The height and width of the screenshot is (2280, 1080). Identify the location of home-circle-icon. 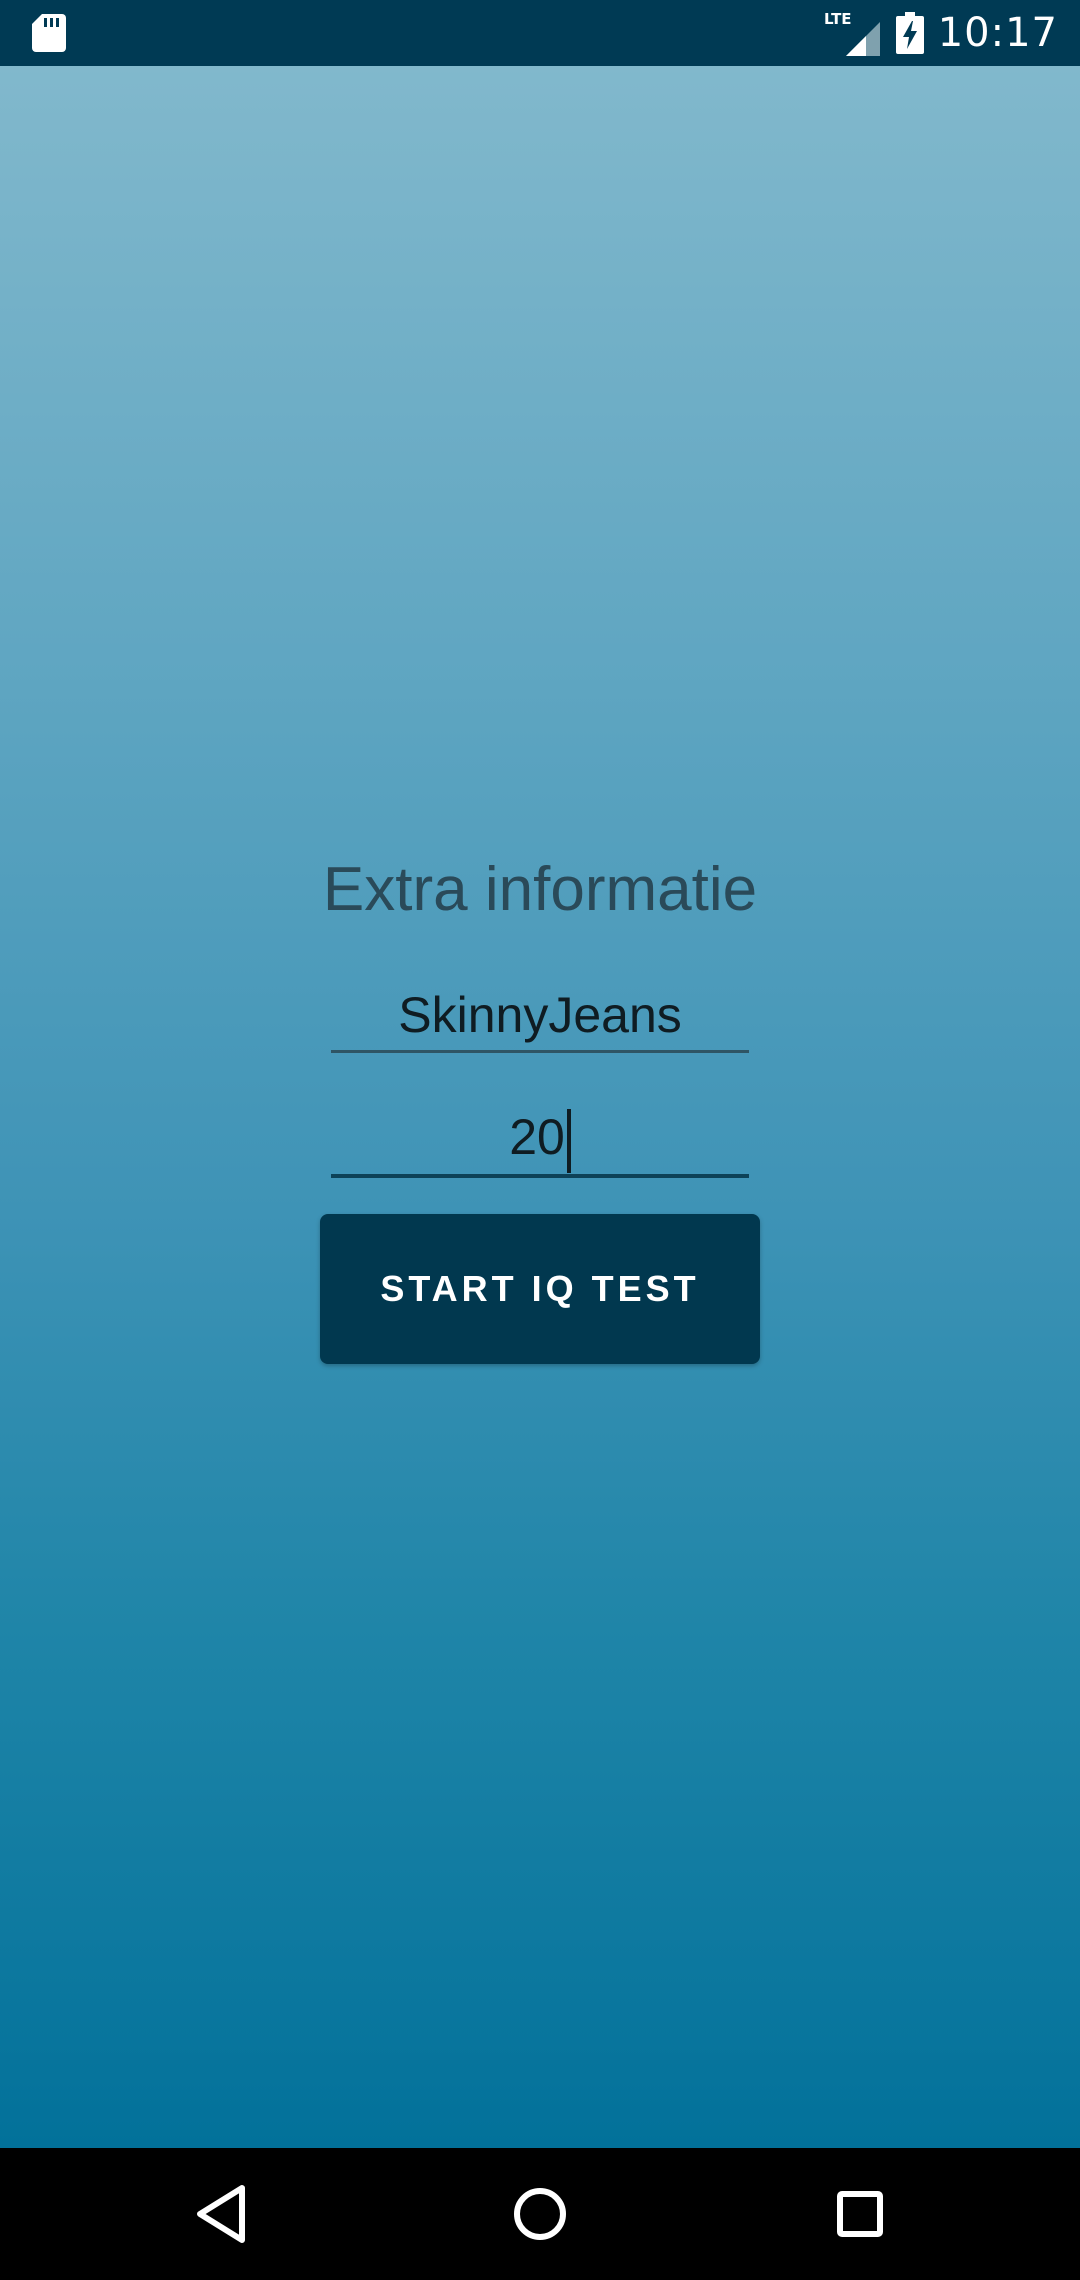
(540, 2214).